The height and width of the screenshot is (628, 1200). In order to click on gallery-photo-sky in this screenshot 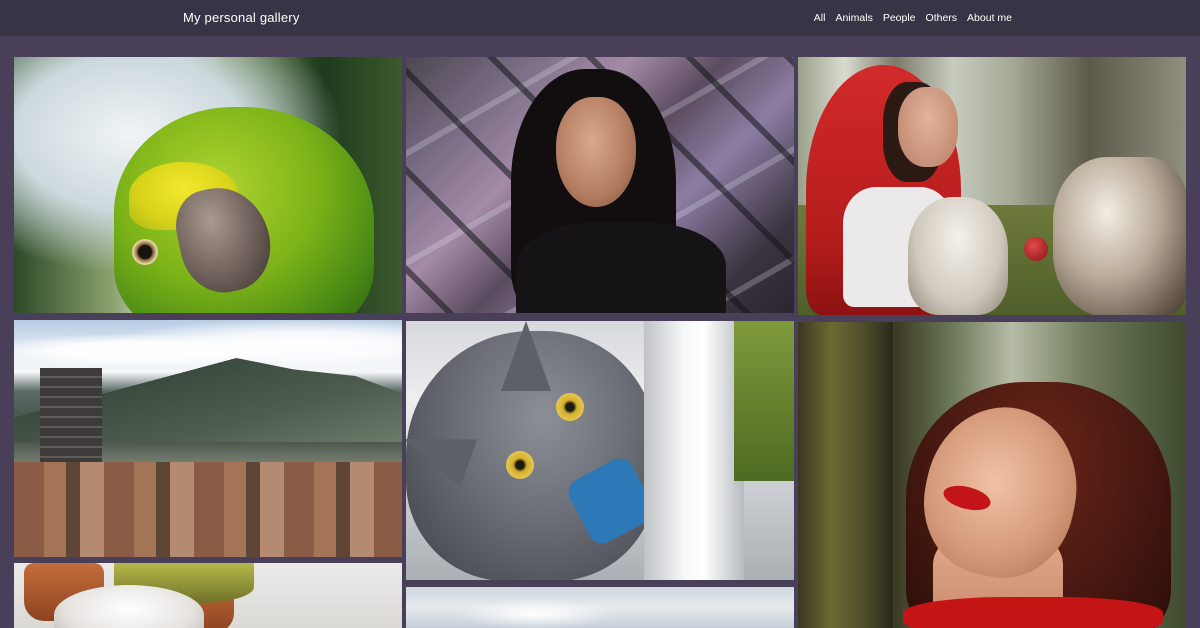, I will do `click(600, 607)`.